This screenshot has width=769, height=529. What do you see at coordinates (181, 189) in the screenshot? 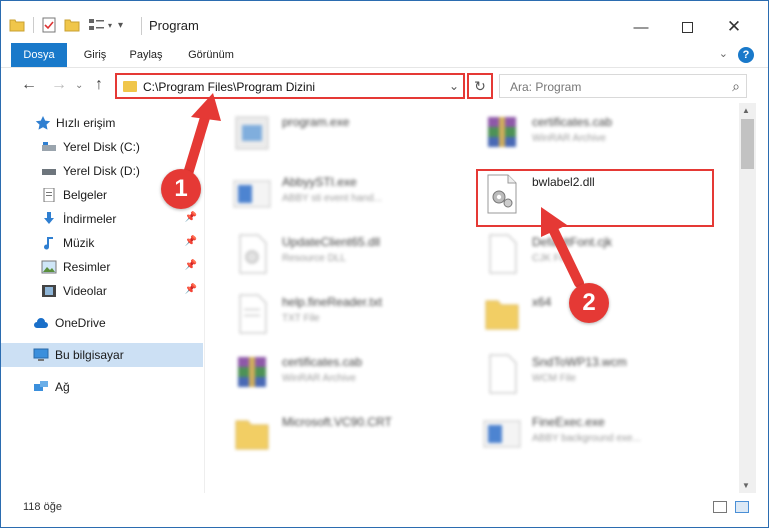
I see `step-badge-1: 1` at bounding box center [181, 189].